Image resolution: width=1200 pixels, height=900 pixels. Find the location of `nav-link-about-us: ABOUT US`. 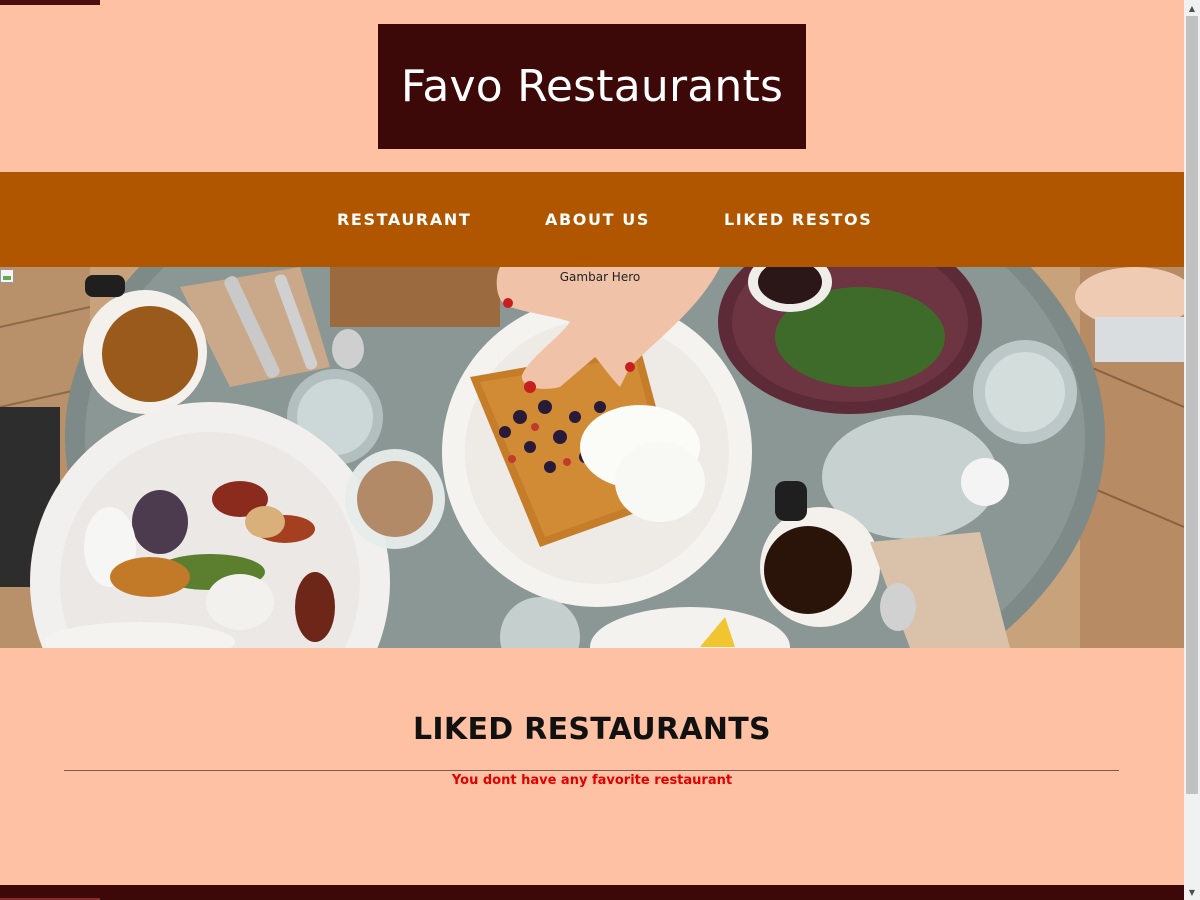

nav-link-about-us: ABOUT US is located at coordinates (597, 219).